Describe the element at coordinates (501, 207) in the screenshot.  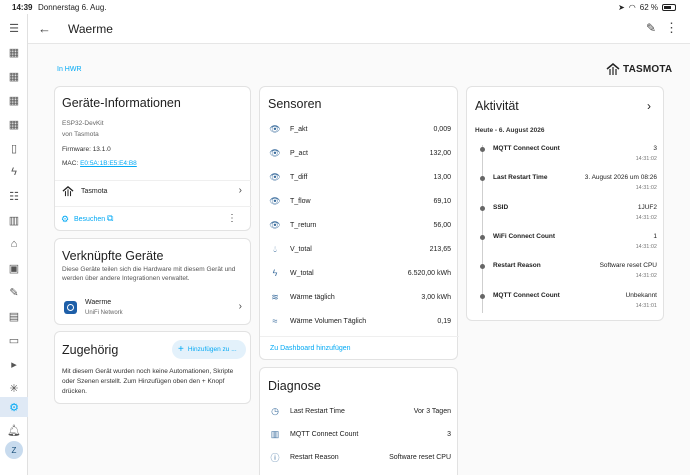
I see `activity-name: SSID` at that location.